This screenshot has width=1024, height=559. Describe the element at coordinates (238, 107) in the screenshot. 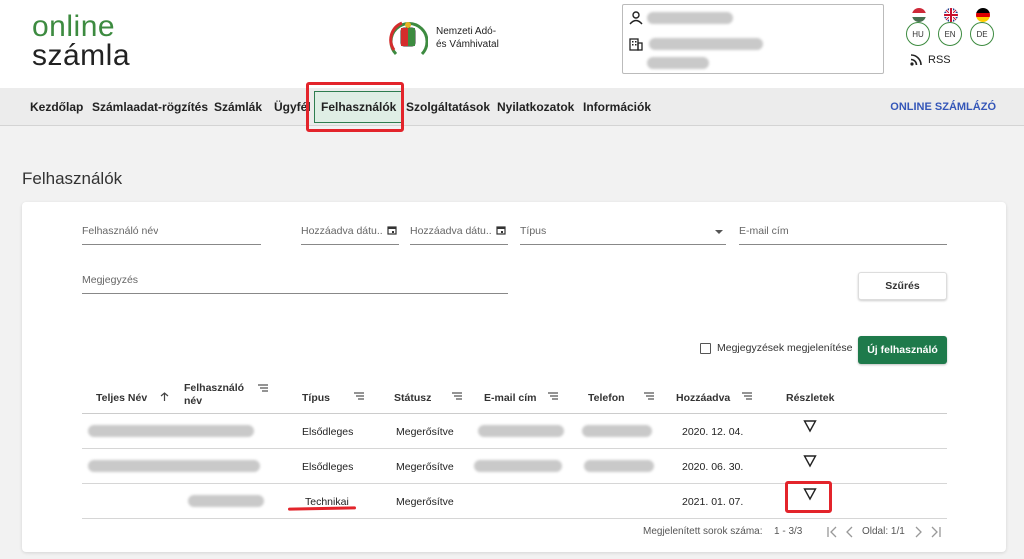

I see `nav-item-szamlak: Számlák` at that location.